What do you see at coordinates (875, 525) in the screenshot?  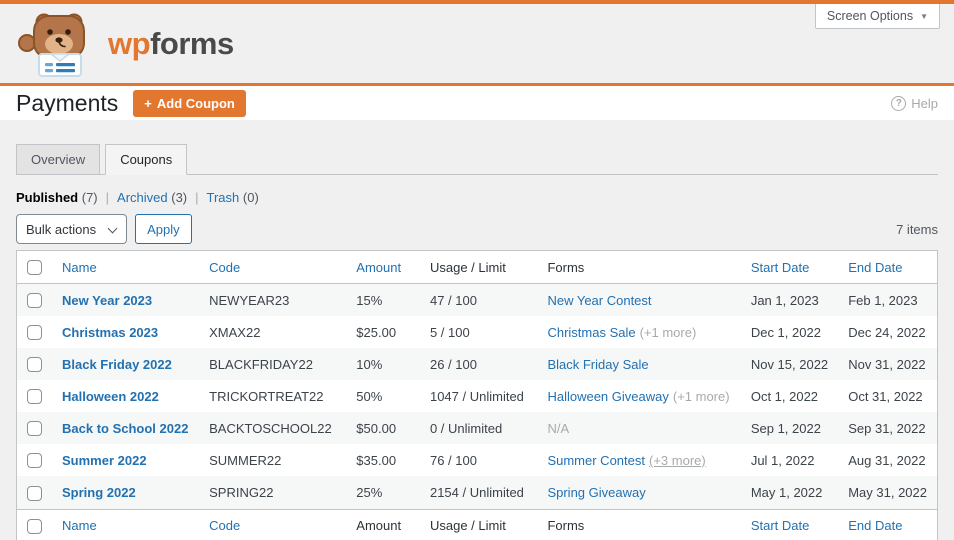 I see `sort-end-date-footer: End Date` at bounding box center [875, 525].